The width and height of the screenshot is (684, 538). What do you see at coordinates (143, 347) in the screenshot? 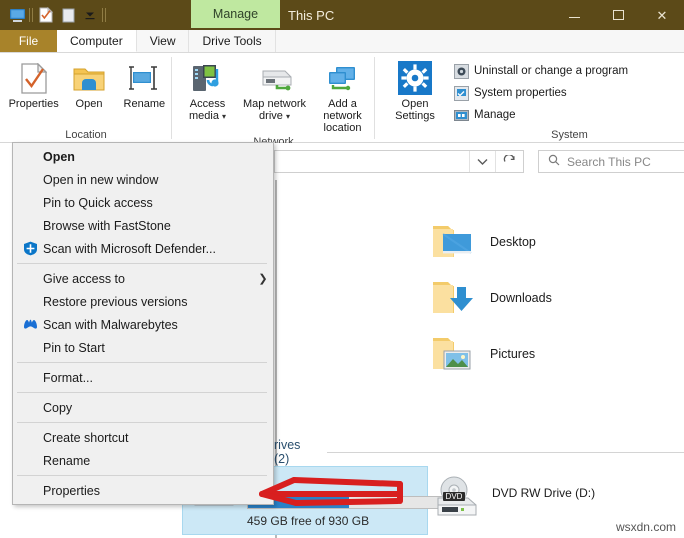
I see `context-menu-item: Pin to Start` at bounding box center [143, 347].